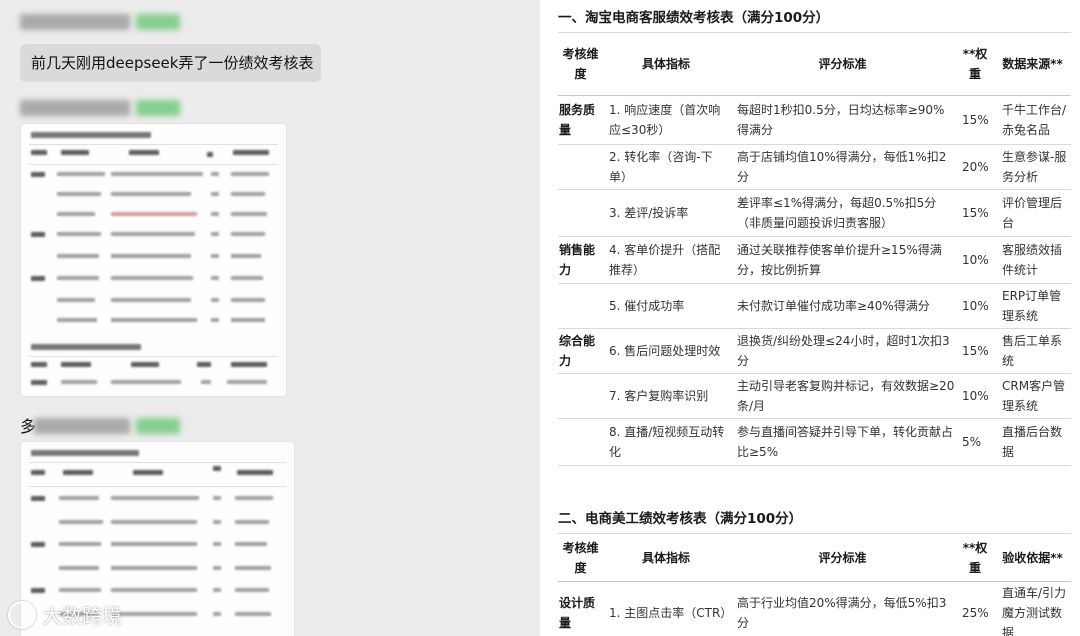  What do you see at coordinates (1032, 442) in the screenshot?
I see `row-source: 直播后台数据` at bounding box center [1032, 442].